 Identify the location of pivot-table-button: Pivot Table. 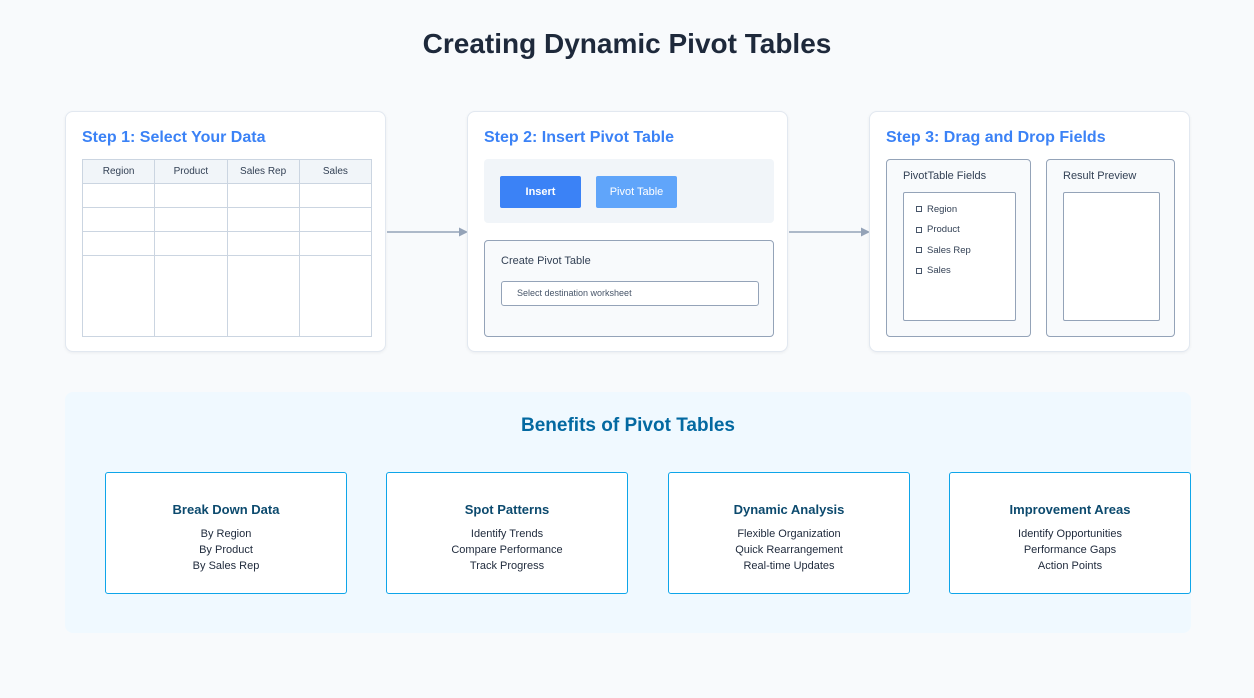
(636, 192).